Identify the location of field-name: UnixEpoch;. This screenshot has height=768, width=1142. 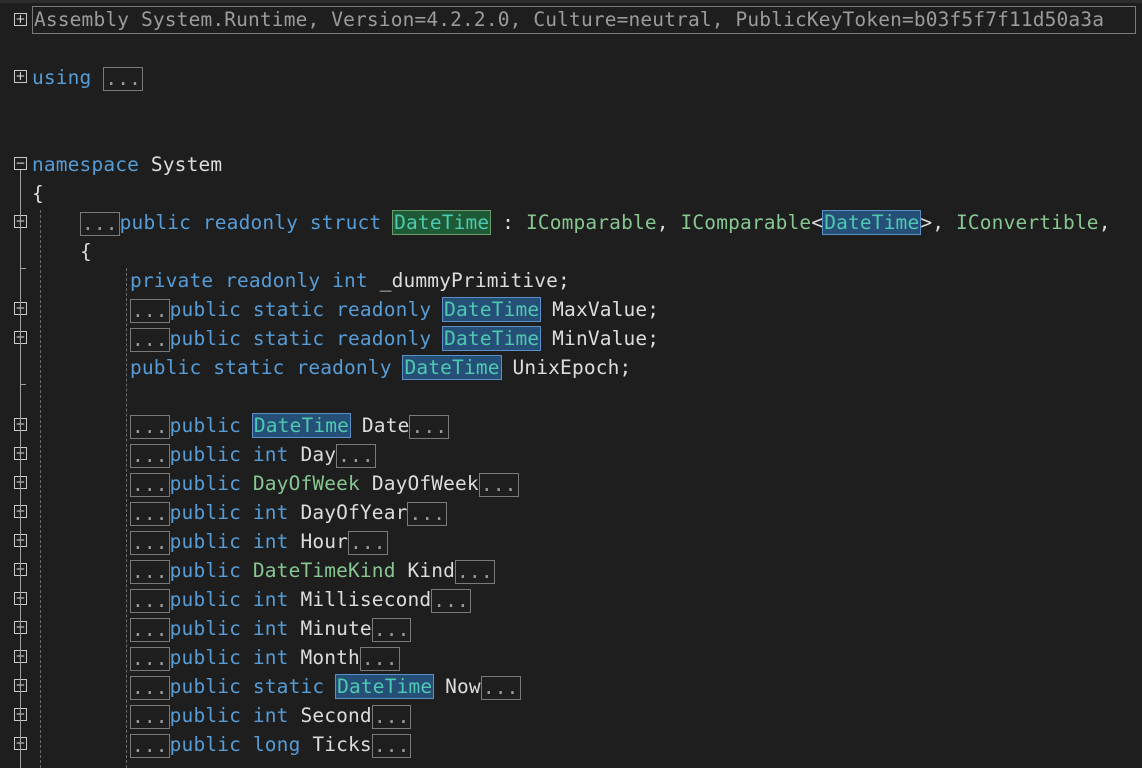
(572, 367).